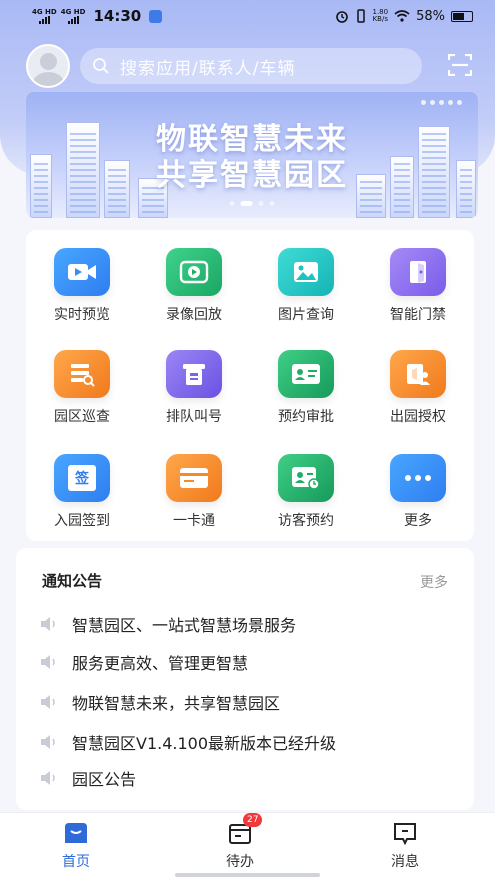  I want to click on menu-label: 智能门禁, so click(418, 315).